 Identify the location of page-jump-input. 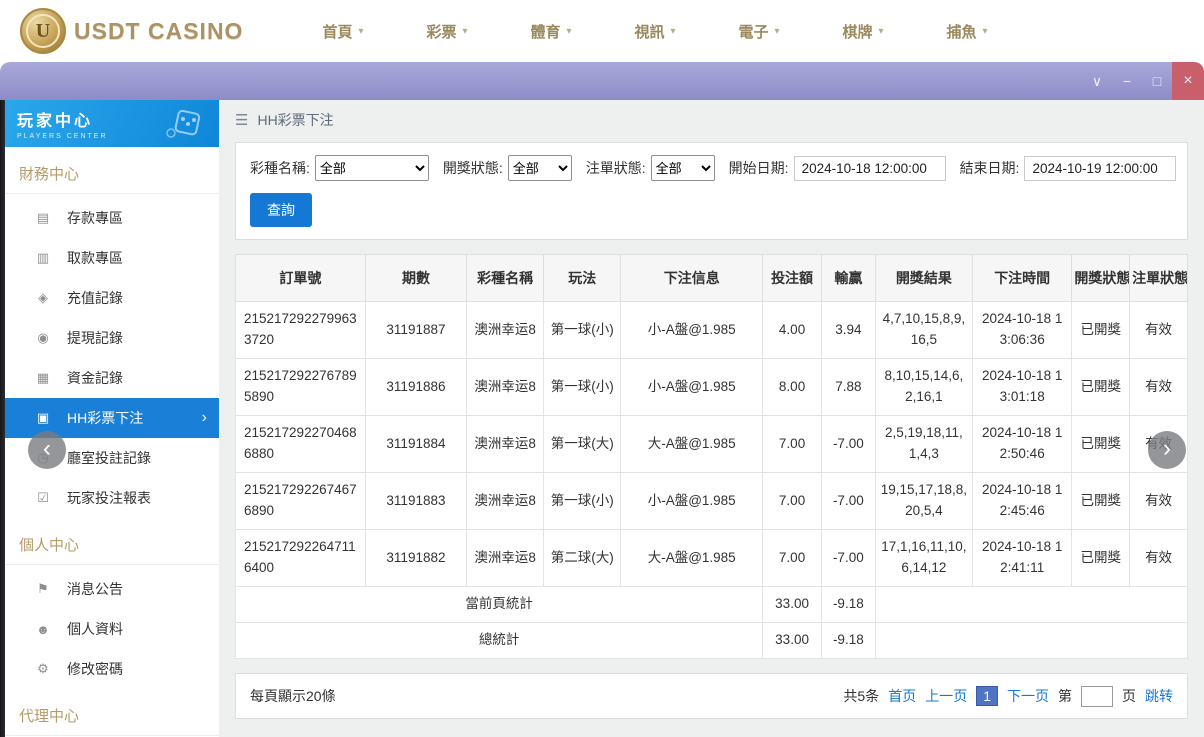
(1097, 696).